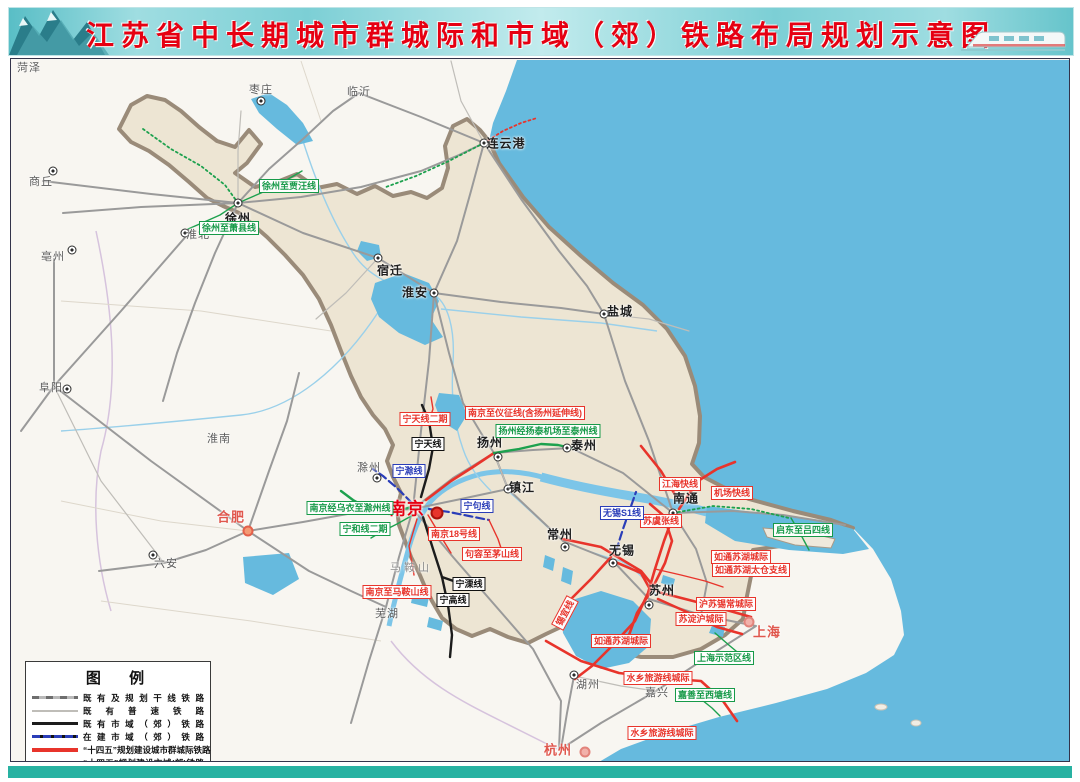 This screenshot has width=1080, height=782. What do you see at coordinates (55, 710) in the screenshot?
I see `legend-swatch-normal` at bounding box center [55, 710].